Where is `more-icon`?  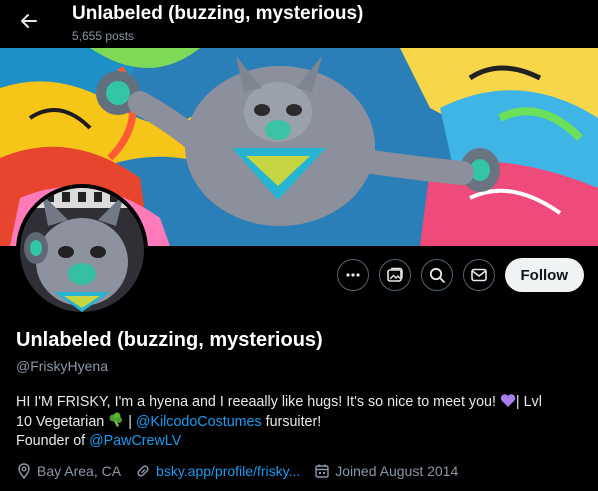 more-icon is located at coordinates (352, 275).